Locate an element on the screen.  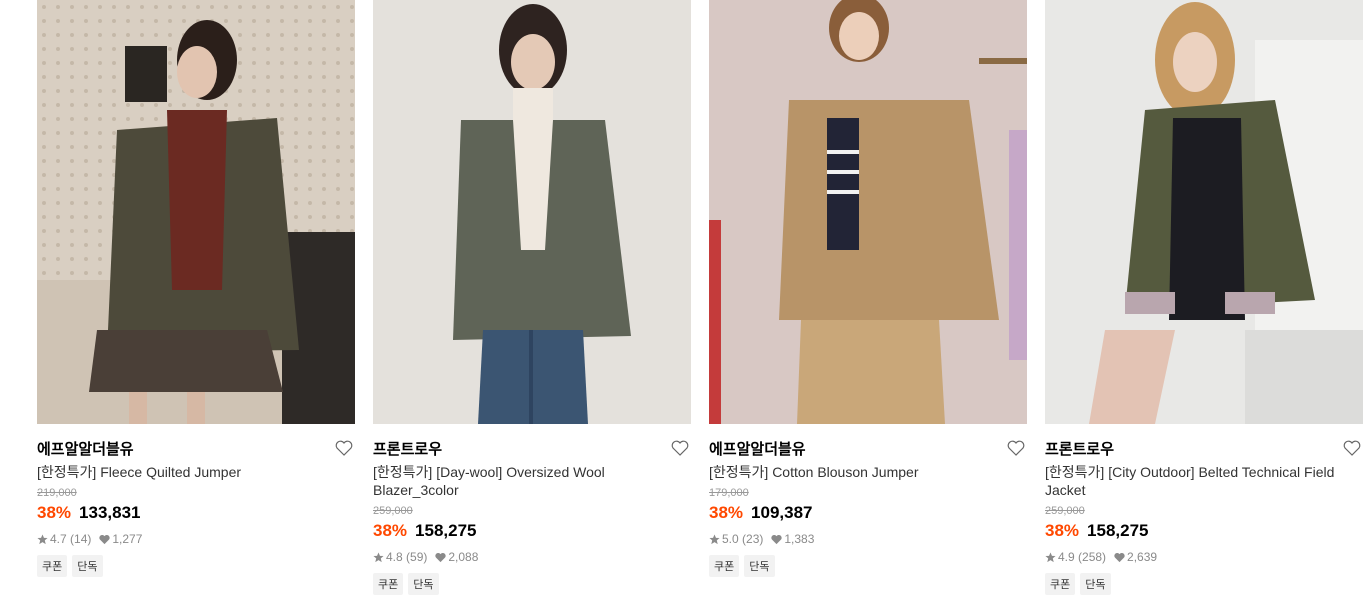
like-count: 2,088 is located at coordinates (463, 557).